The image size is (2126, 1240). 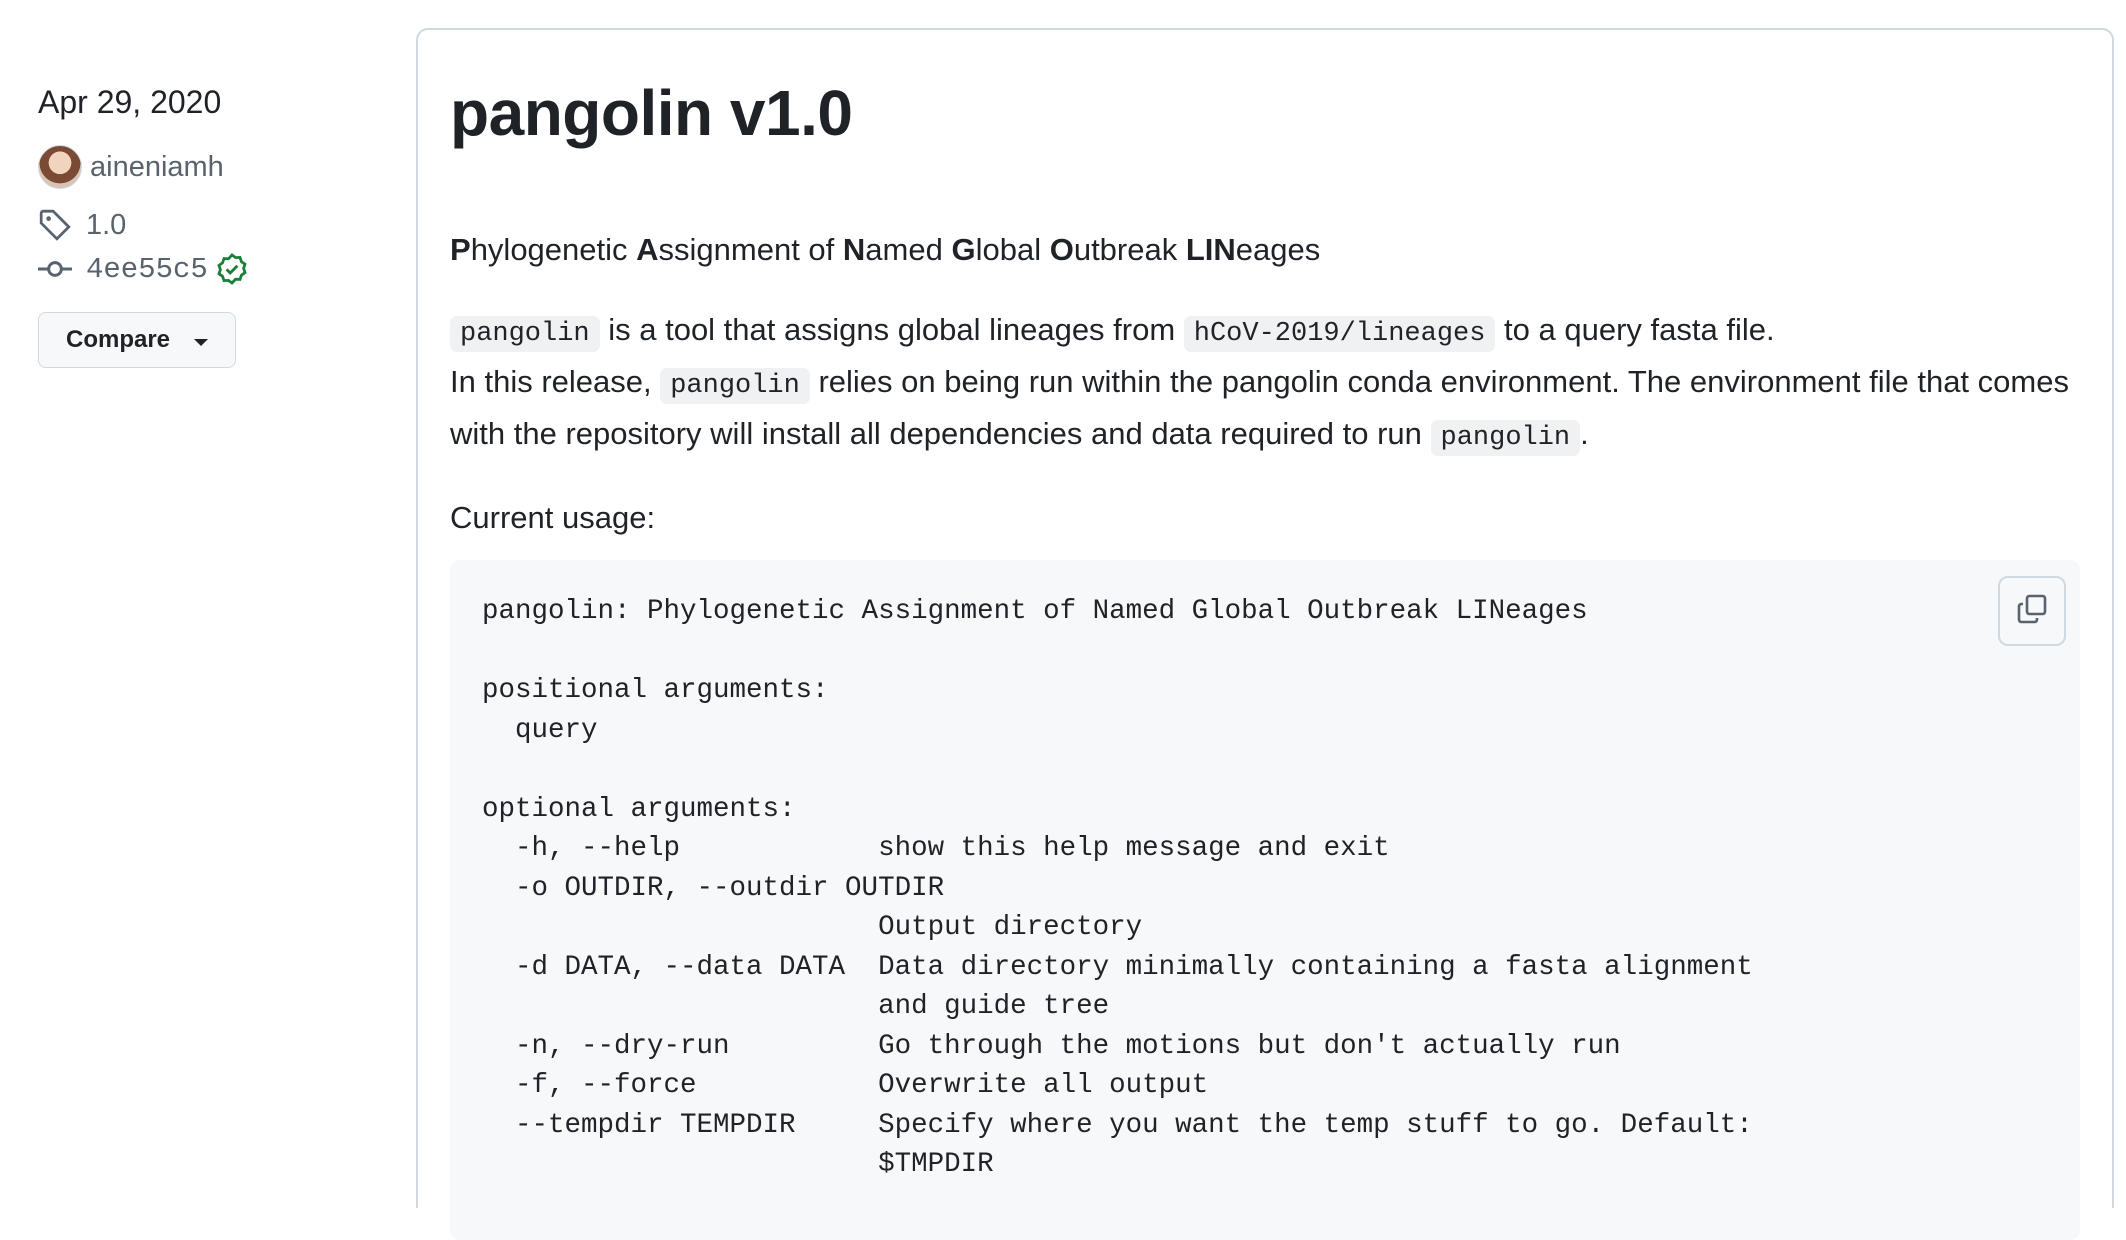 I want to click on acronym-letter: P, so click(x=460, y=249).